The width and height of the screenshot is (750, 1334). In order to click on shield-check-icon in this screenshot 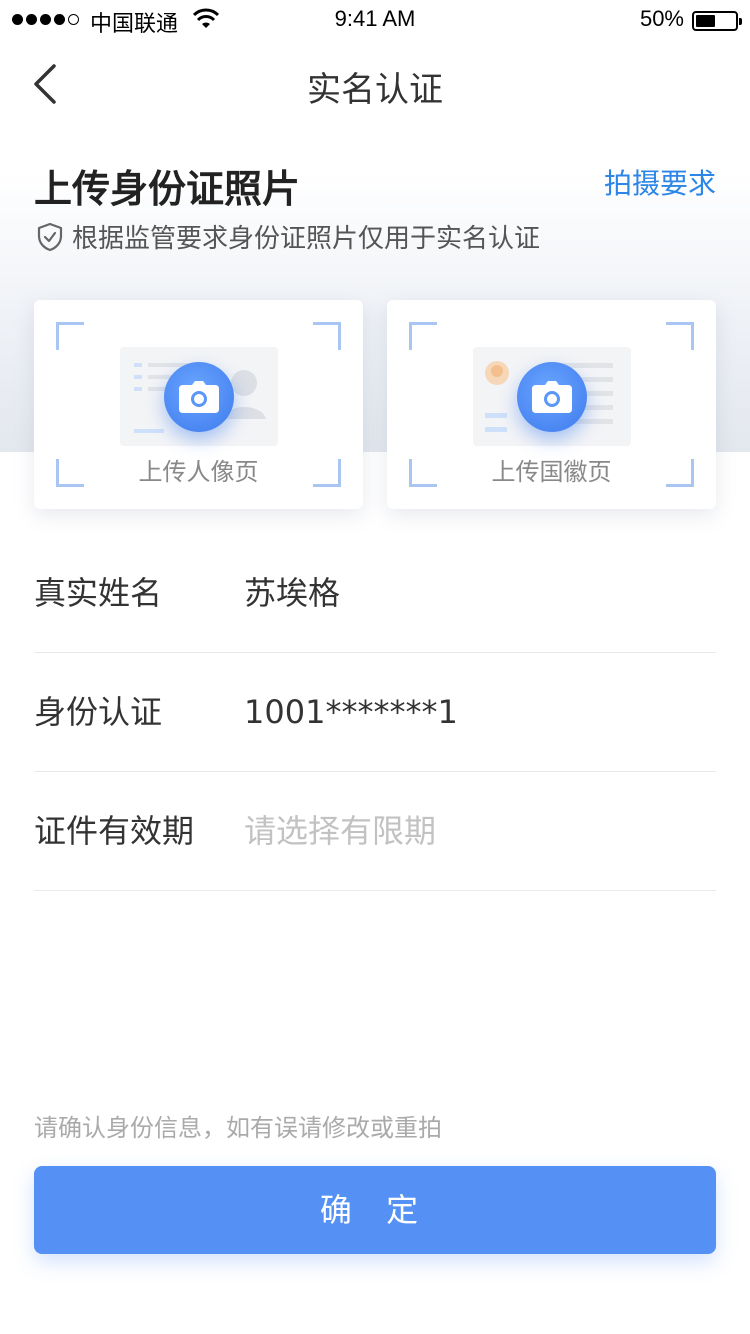, I will do `click(50, 236)`.